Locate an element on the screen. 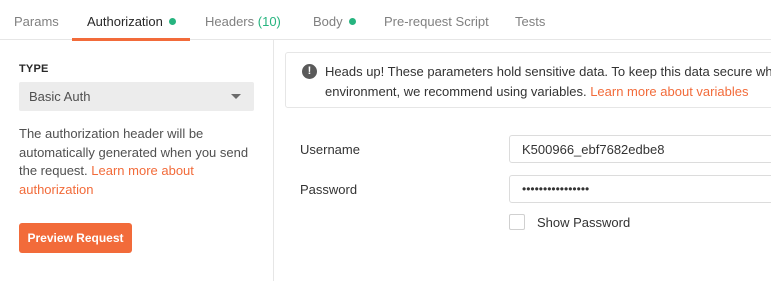  tab-label: Tests is located at coordinates (530, 21).